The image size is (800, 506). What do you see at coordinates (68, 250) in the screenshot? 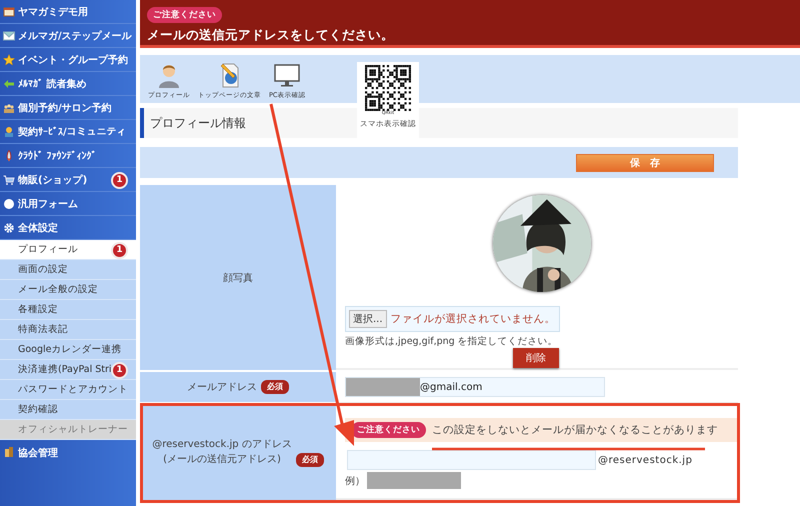
I see `submenu-row: プロフィール 1` at bounding box center [68, 250].